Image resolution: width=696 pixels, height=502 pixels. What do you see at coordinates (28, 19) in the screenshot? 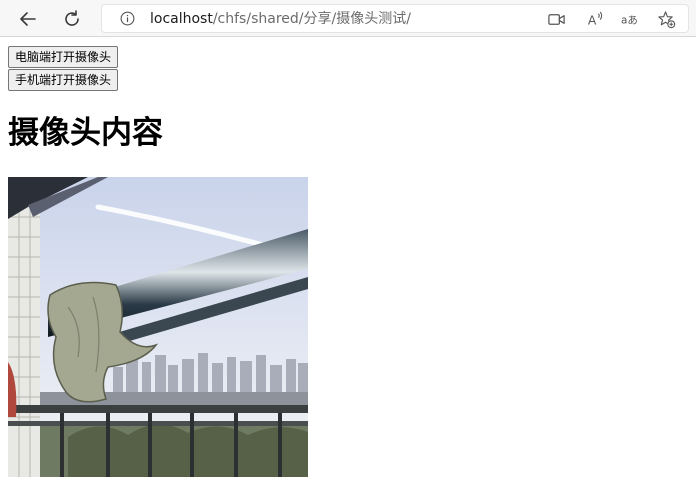
I see `back-icon` at bounding box center [28, 19].